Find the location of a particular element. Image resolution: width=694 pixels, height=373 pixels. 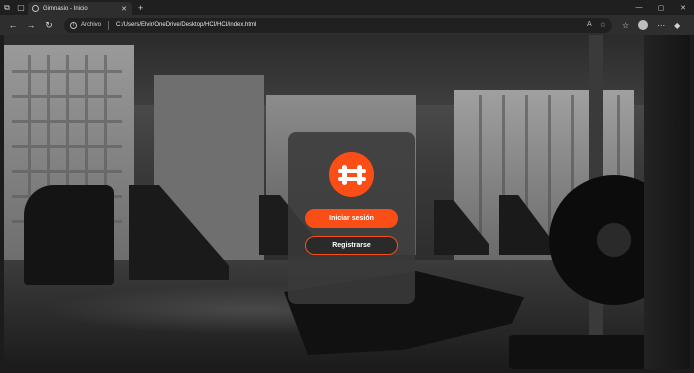

window-controls: — ▢ ✕ is located at coordinates (661, 7).